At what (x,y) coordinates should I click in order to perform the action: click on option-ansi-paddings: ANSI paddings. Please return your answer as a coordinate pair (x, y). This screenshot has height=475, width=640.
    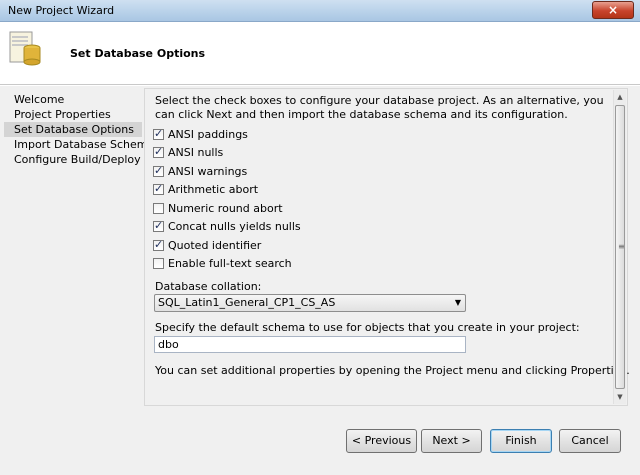
    Looking at the image, I should click on (200, 134).